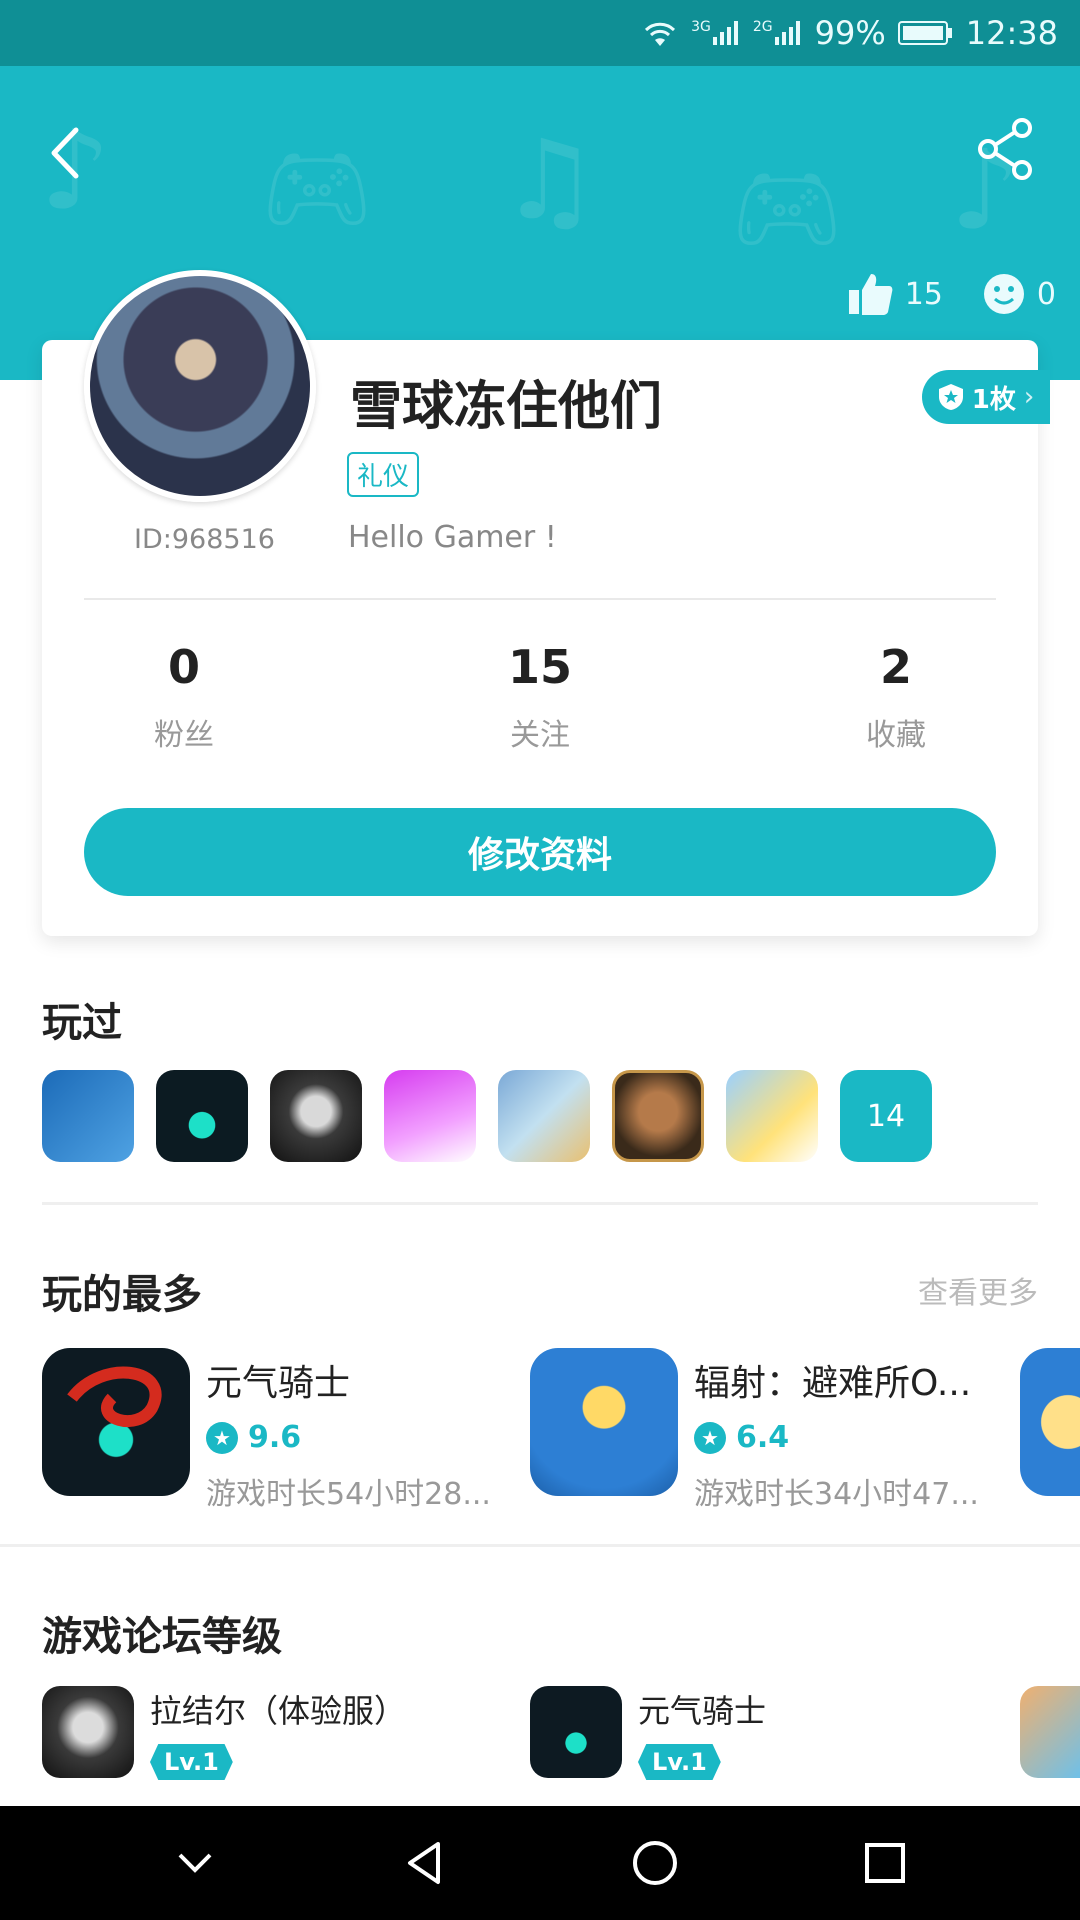 Image resolution: width=1080 pixels, height=1920 pixels. What do you see at coordinates (1046, 294) in the screenshot?
I see `smile-count: 0` at bounding box center [1046, 294].